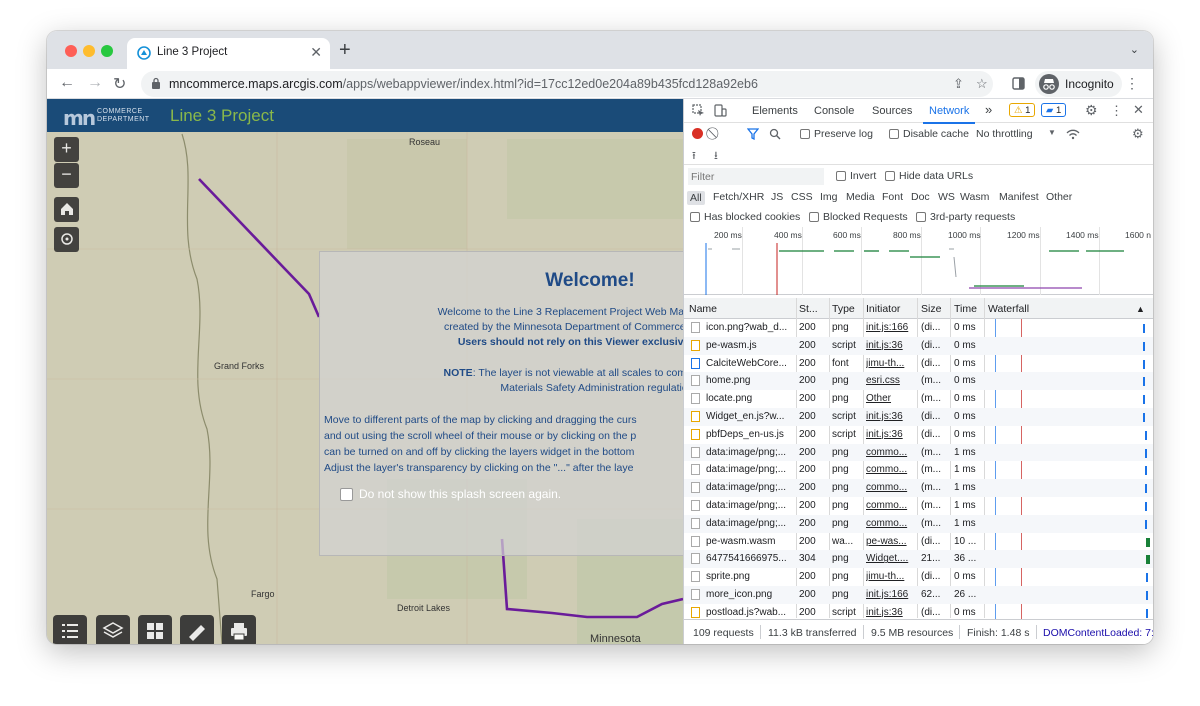 This screenshot has height=706, width=1200. I want to click on col-waterfall: Waterfall, so click(1008, 309).